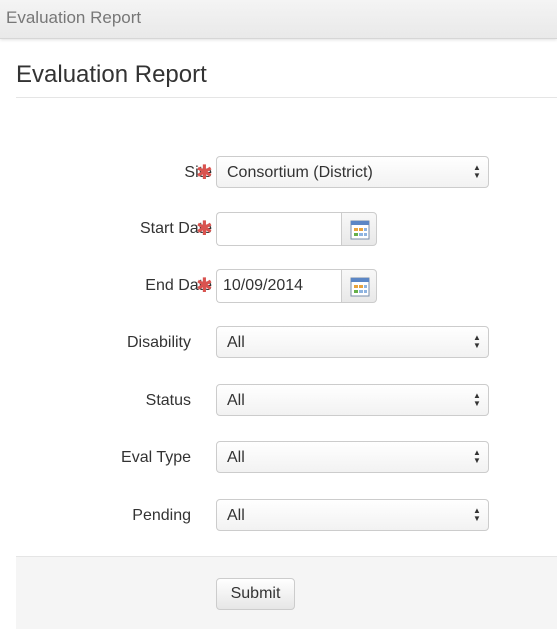  Describe the element at coordinates (158, 342) in the screenshot. I see `disability-label: Disability` at that location.